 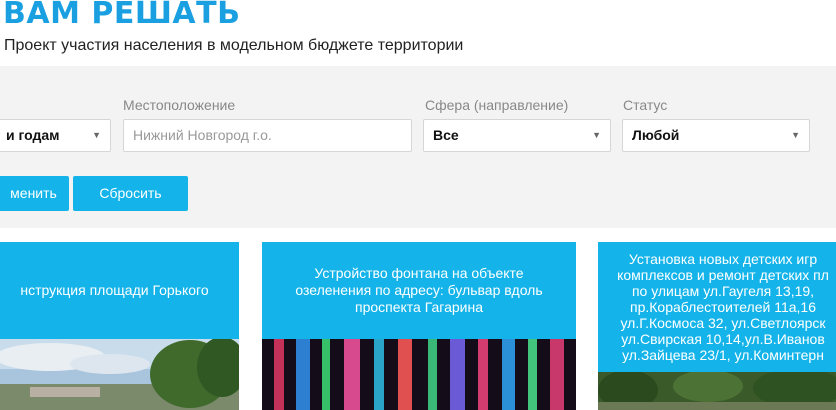 I want to click on location-placeholder: Нижний Новгород г.о., so click(x=202, y=135).